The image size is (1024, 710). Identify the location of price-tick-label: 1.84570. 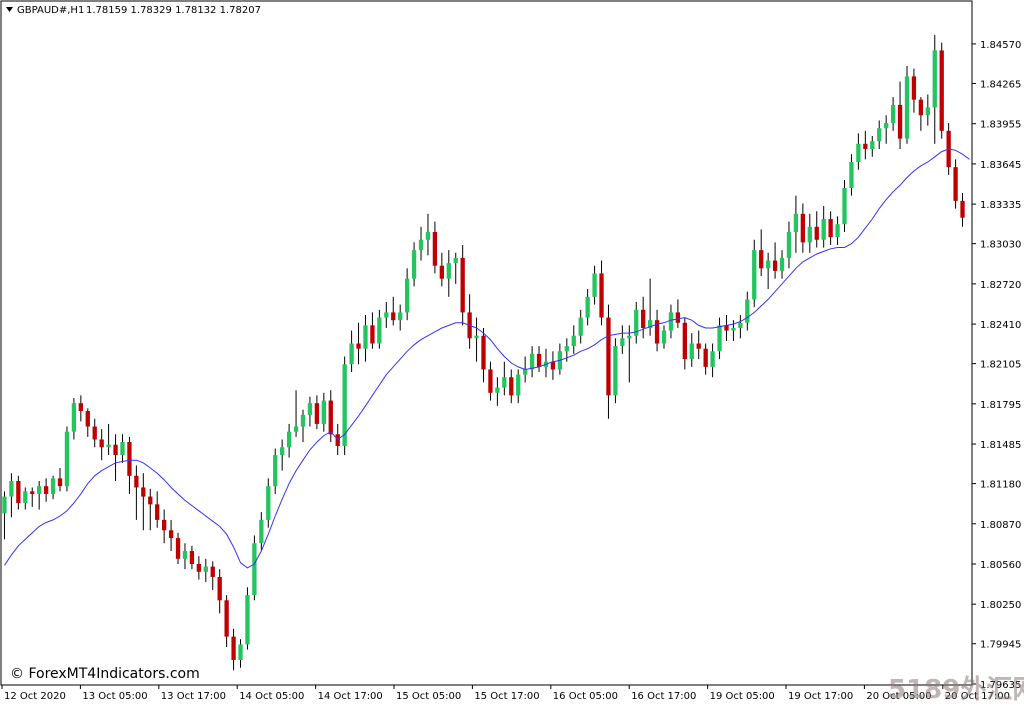
(1000, 45).